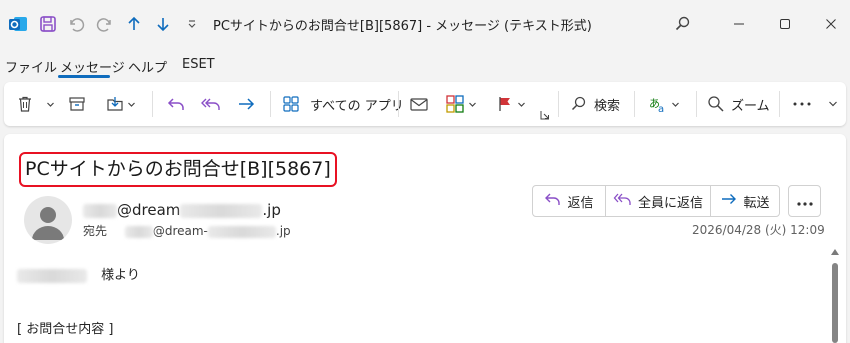  I want to click on forward-button: 転送, so click(744, 201).